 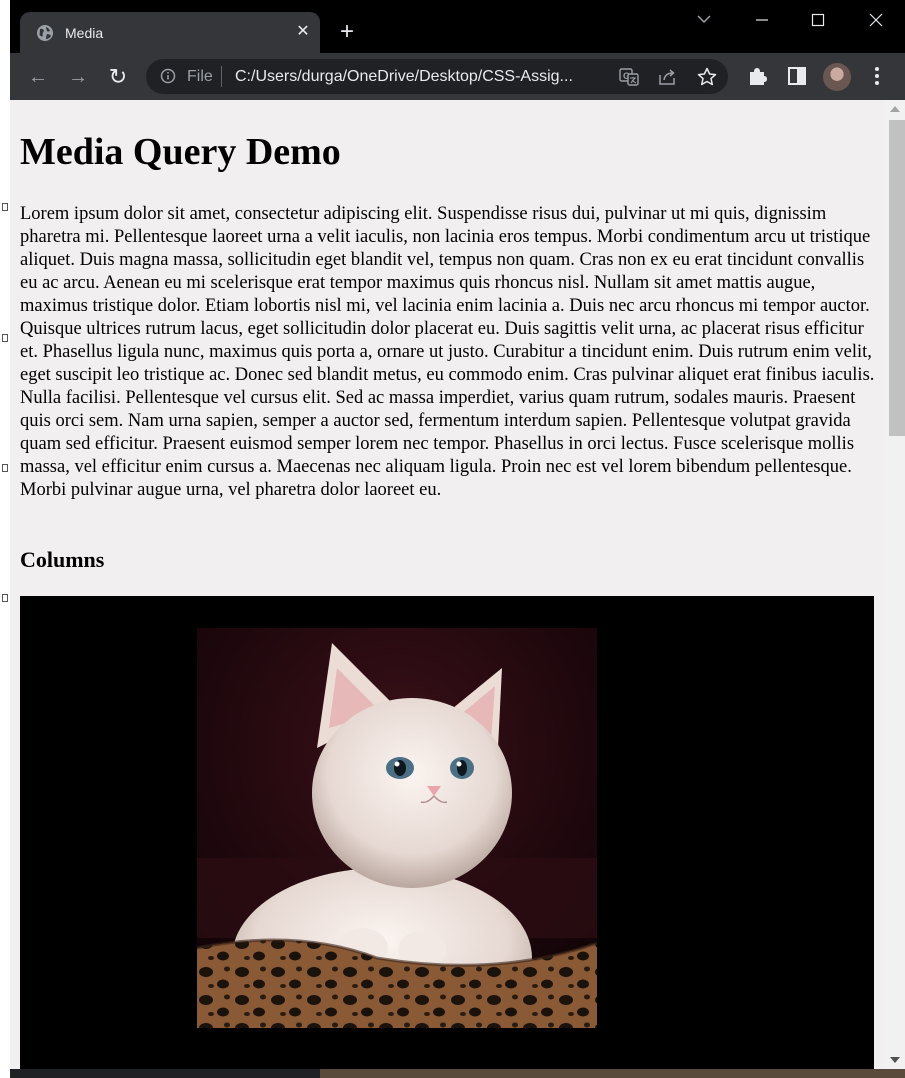 What do you see at coordinates (667, 77) in the screenshot?
I see `share-icon` at bounding box center [667, 77].